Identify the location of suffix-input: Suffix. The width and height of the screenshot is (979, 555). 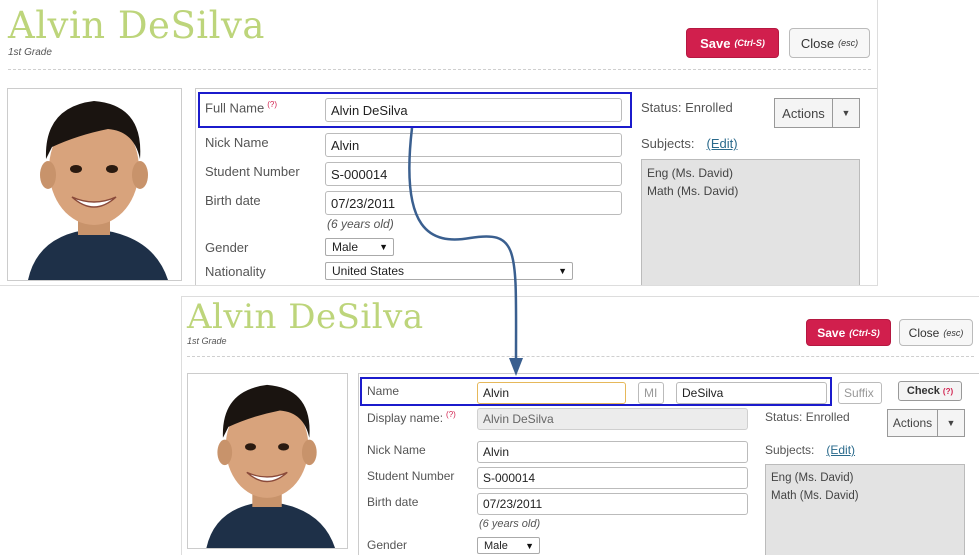
(860, 393).